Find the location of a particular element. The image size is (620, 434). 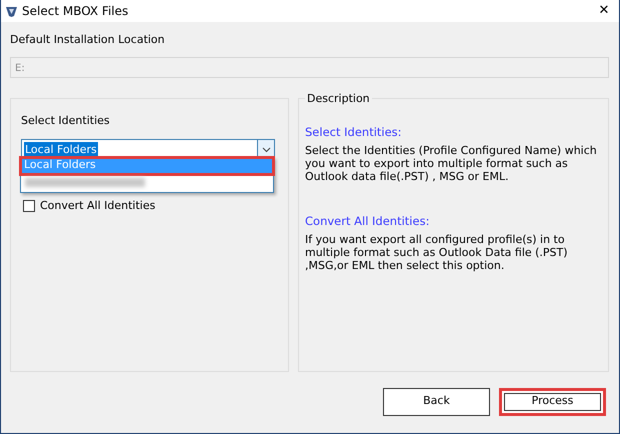

close-button: ✕ is located at coordinates (604, 11).